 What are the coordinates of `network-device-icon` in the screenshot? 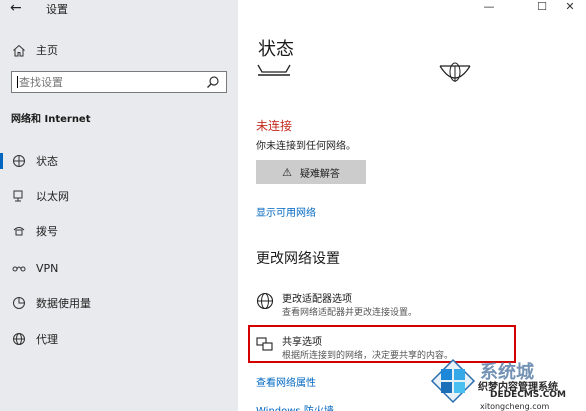 It's located at (274, 70).